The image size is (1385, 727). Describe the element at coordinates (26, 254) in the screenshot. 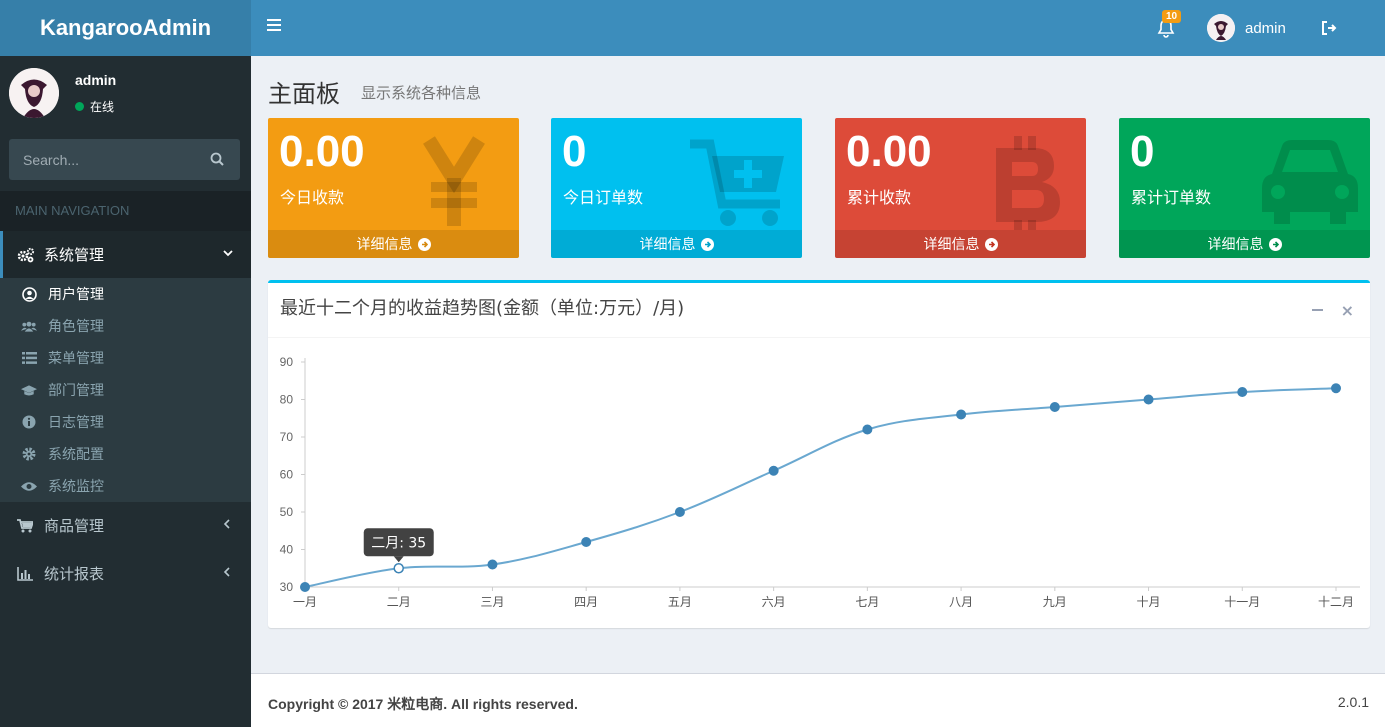

I see `cogs-icon` at that location.